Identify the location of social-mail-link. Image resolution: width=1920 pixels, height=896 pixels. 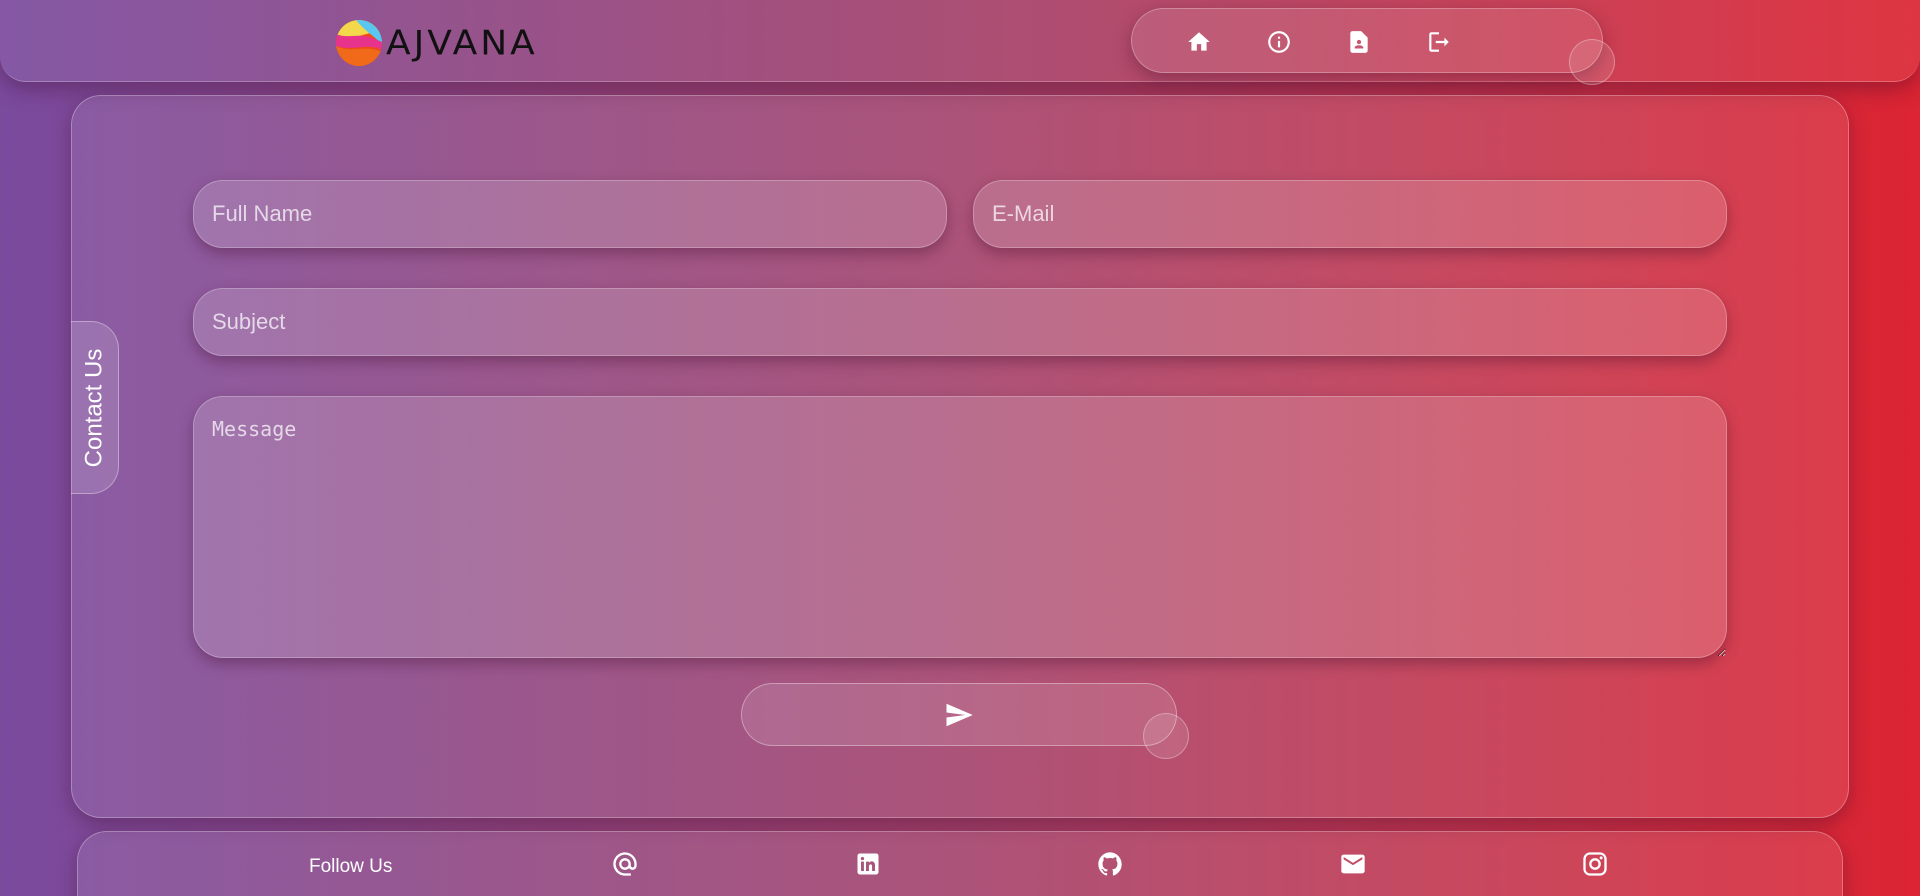
(1353, 864).